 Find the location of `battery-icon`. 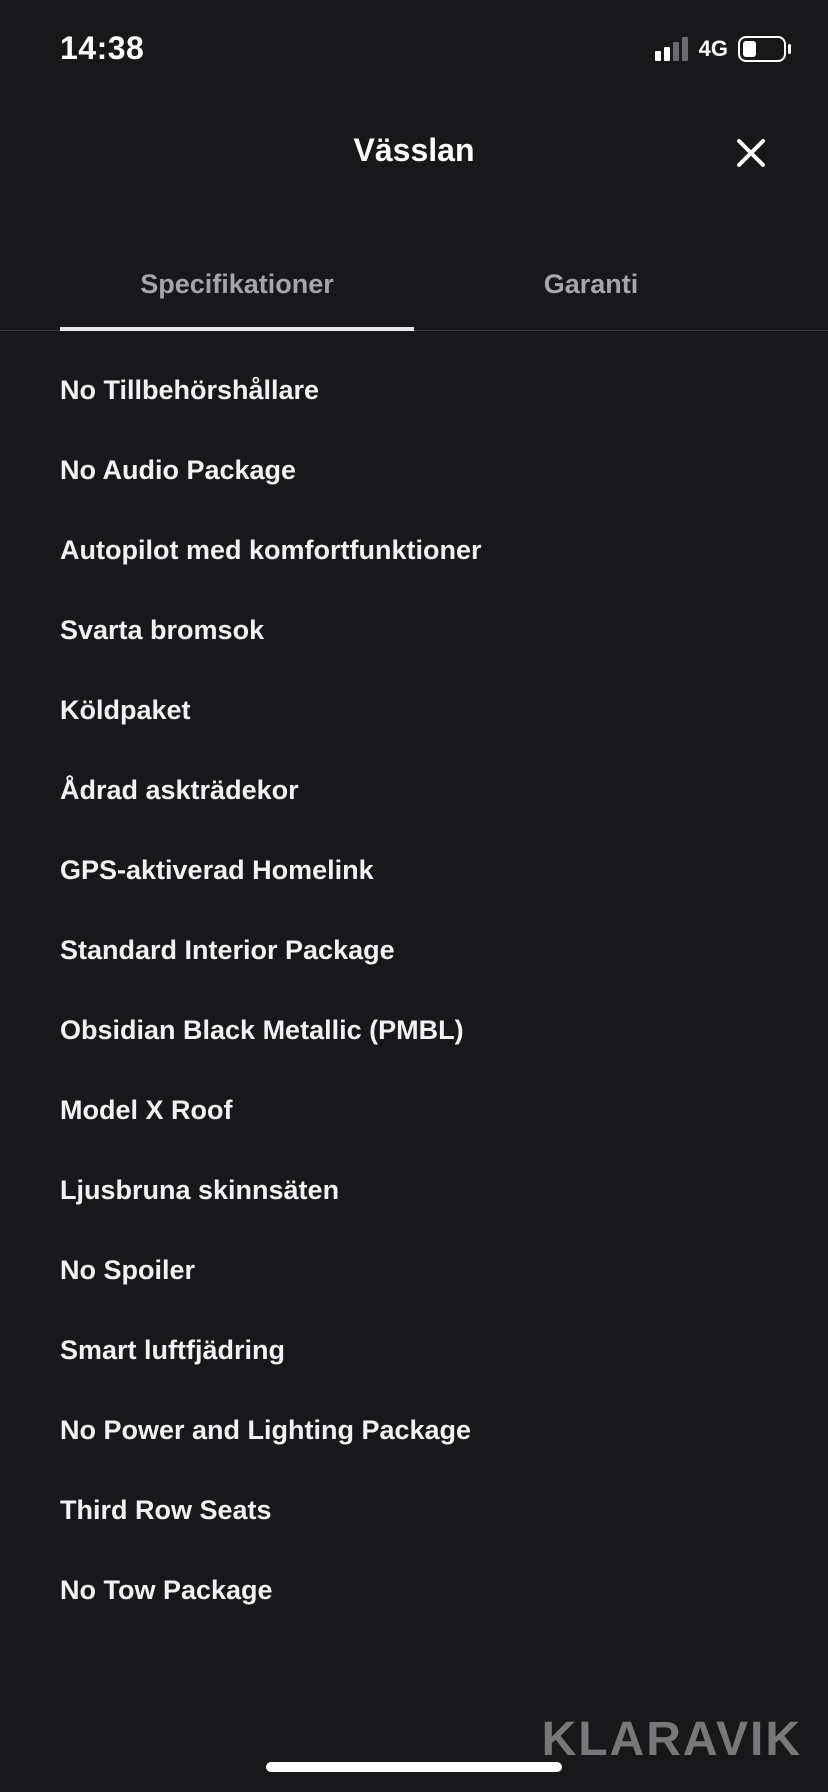

battery-icon is located at coordinates (764, 49).